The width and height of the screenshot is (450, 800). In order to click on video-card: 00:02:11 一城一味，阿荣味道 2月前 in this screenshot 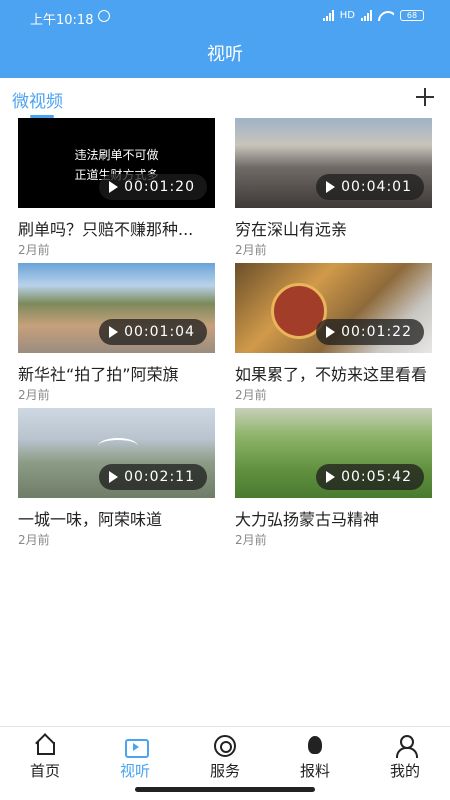, I will do `click(116, 477)`.